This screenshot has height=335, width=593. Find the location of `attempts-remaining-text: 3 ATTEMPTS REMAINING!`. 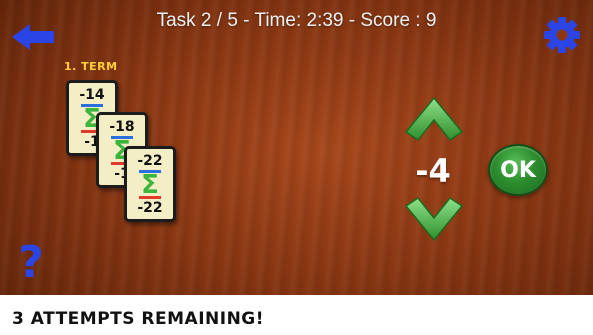

attempts-remaining-text: 3 ATTEMPTS REMAINING! is located at coordinates (138, 319).